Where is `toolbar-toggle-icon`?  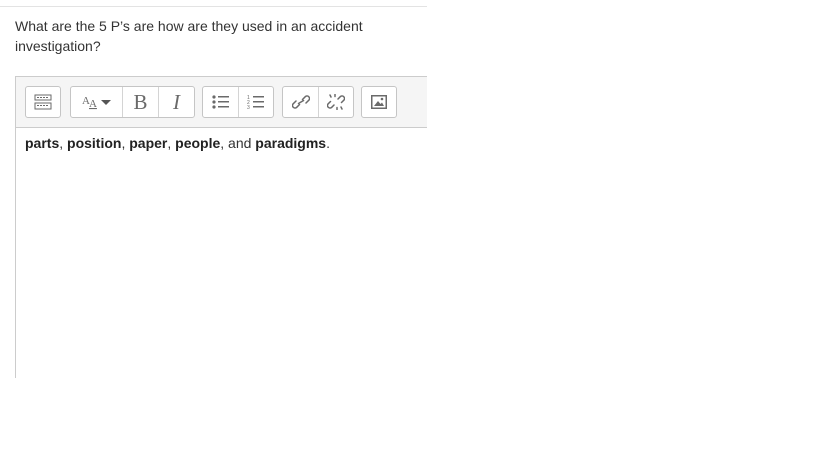
toolbar-toggle-icon is located at coordinates (43, 102).